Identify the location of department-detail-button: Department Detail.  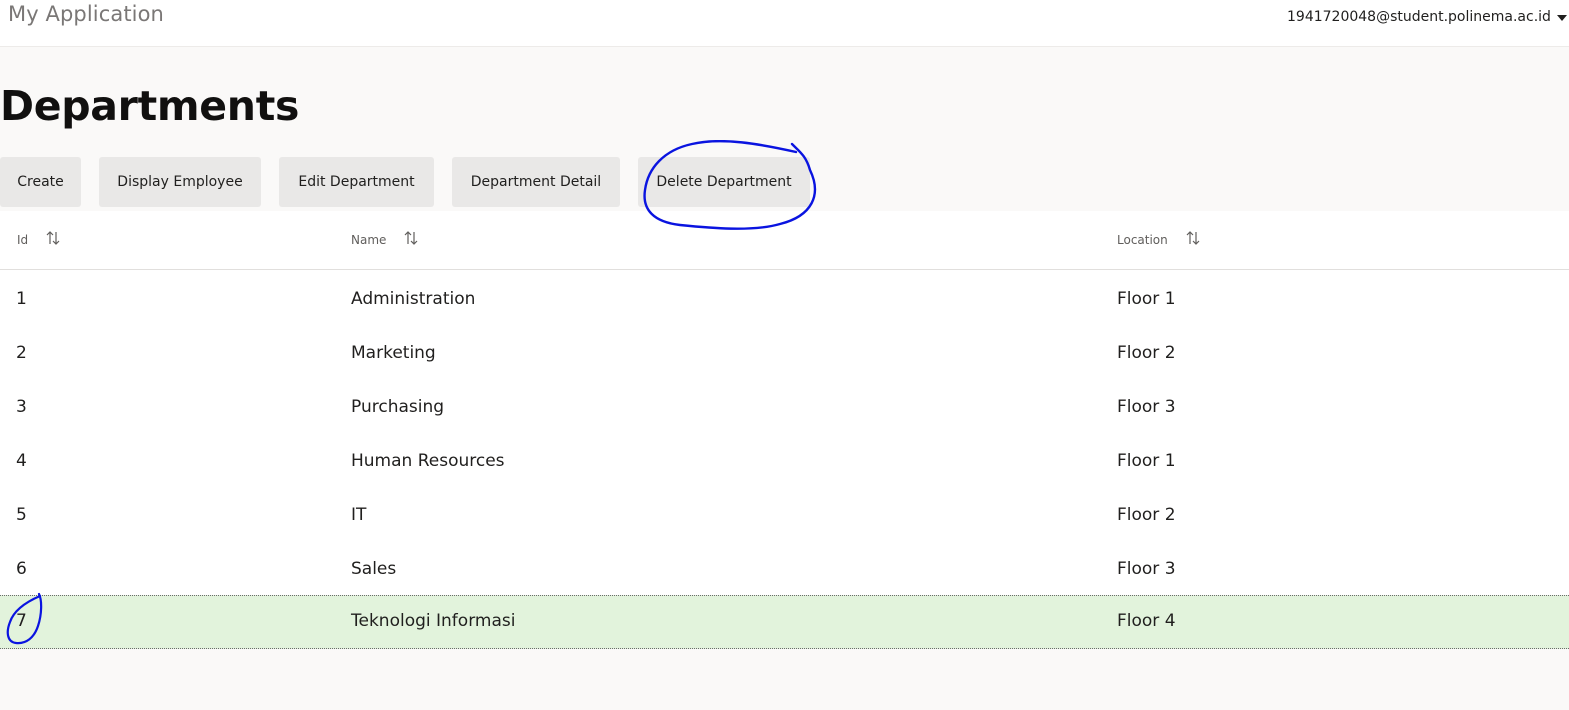
(536, 182).